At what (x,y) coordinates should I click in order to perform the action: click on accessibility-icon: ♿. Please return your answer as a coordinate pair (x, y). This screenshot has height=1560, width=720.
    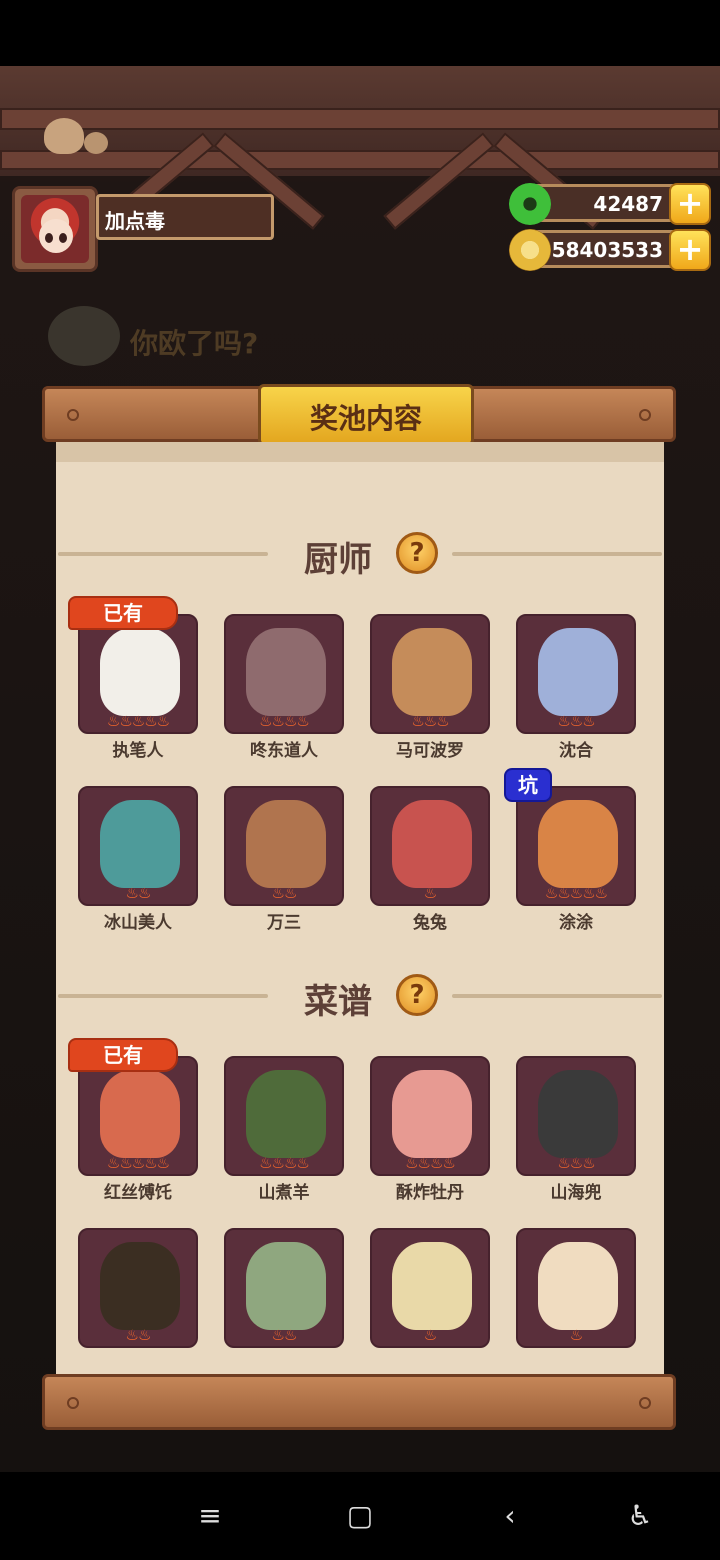
    Looking at the image, I should click on (640, 1516).